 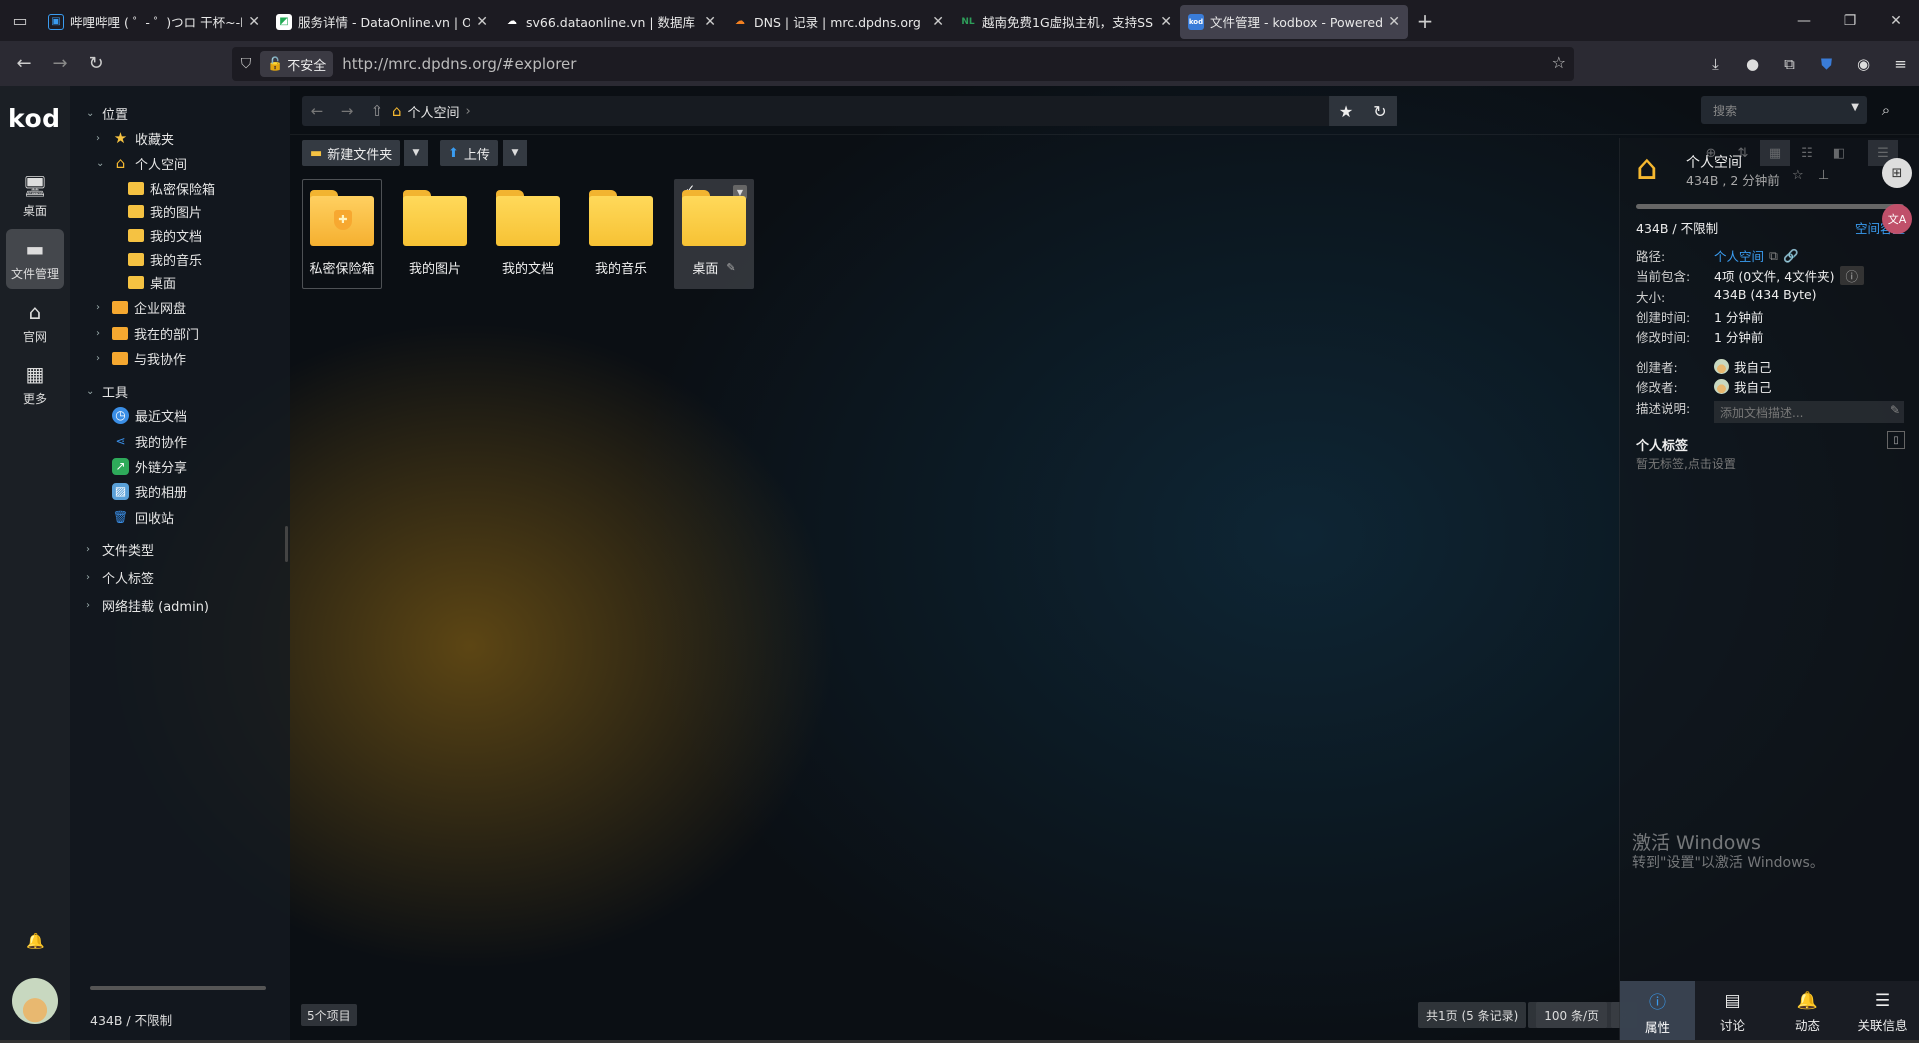 I want to click on tree-file-types: › 文件类型, so click(x=120, y=549).